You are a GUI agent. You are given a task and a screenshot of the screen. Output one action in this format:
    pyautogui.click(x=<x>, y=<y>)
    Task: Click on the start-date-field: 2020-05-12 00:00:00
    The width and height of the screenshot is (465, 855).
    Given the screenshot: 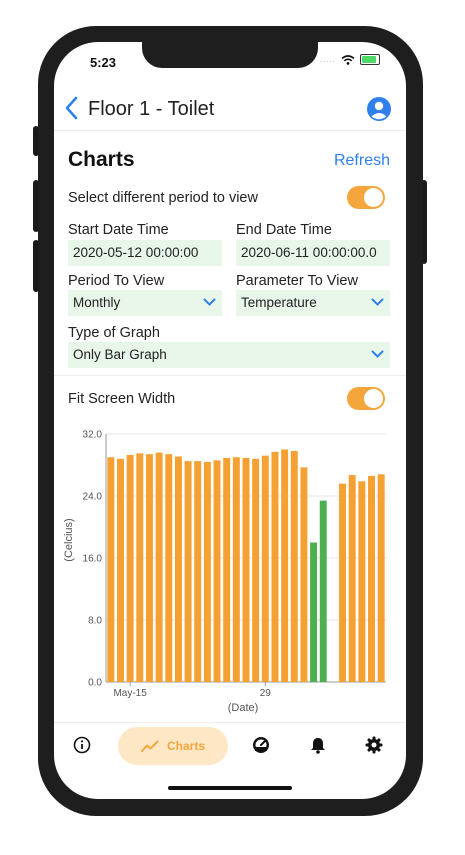 What is the action you would take?
    pyautogui.click(x=145, y=253)
    